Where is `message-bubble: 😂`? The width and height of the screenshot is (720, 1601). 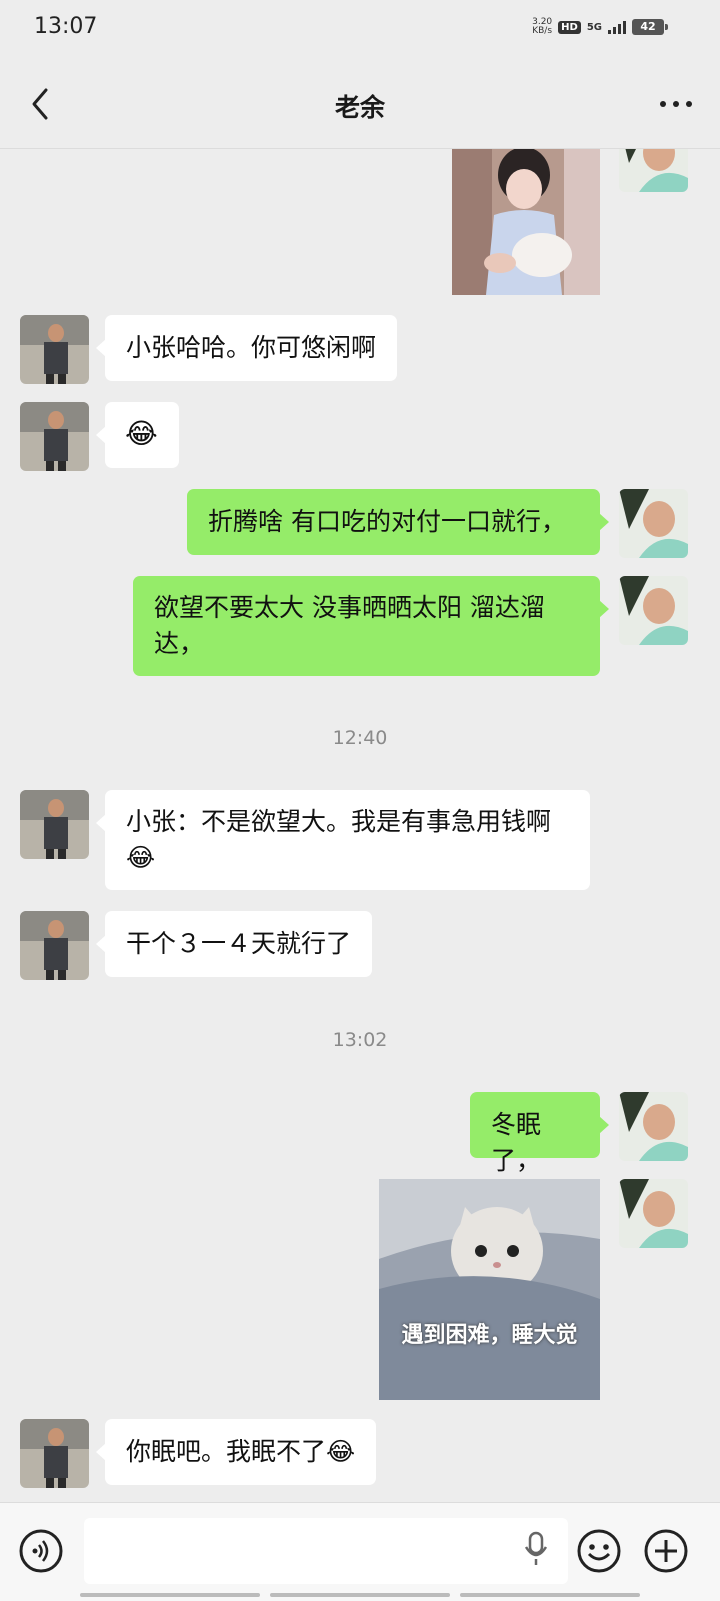 message-bubble: 😂 is located at coordinates (137, 435).